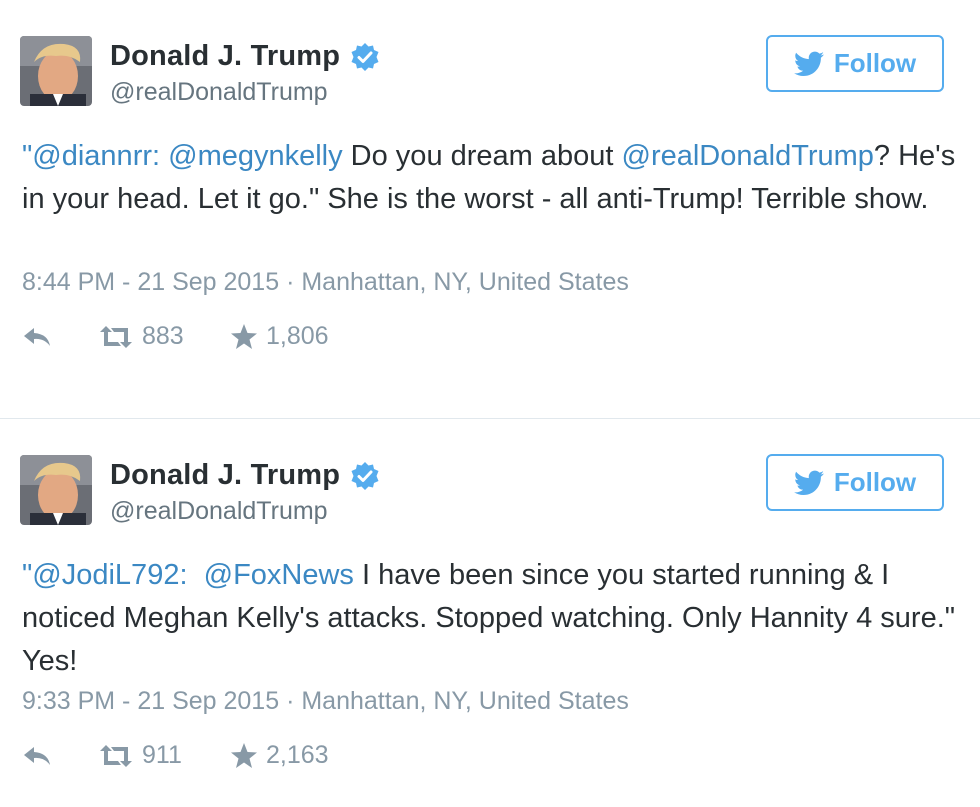 This screenshot has width=980, height=807. Describe the element at coordinates (482, 156) in the screenshot. I see `text-segment: Do you dream about` at that location.